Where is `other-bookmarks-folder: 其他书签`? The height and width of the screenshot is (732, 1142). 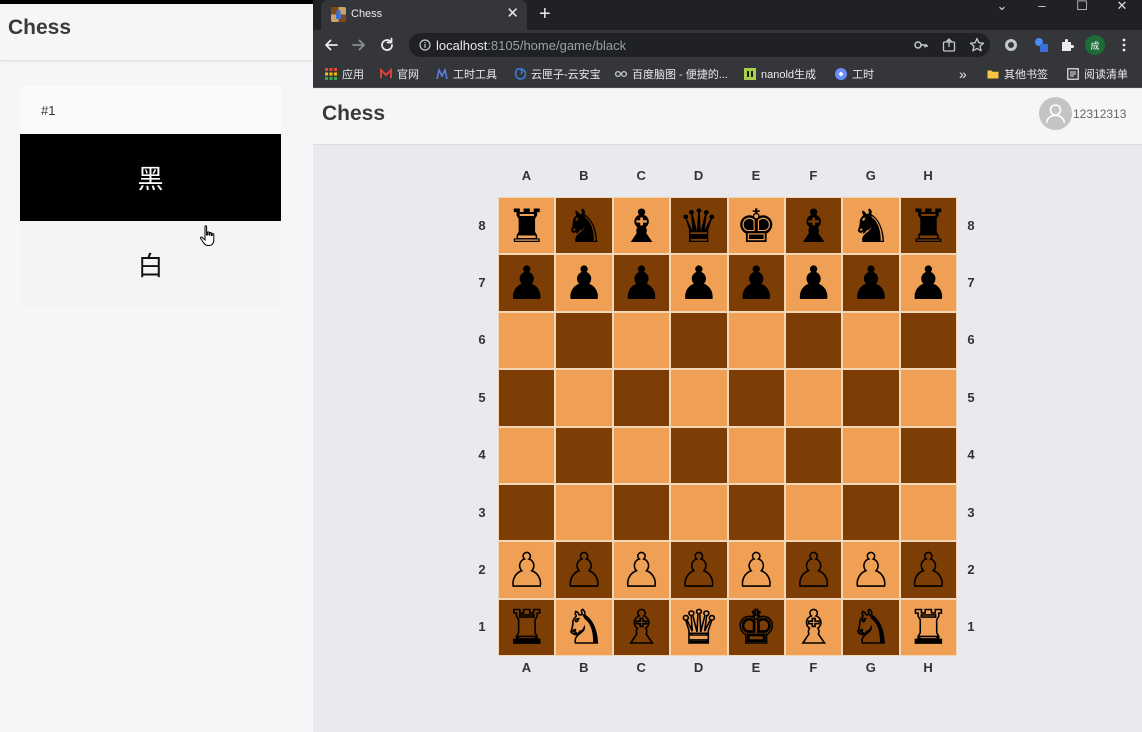 other-bookmarks-folder: 其他书签 is located at coordinates (1017, 74).